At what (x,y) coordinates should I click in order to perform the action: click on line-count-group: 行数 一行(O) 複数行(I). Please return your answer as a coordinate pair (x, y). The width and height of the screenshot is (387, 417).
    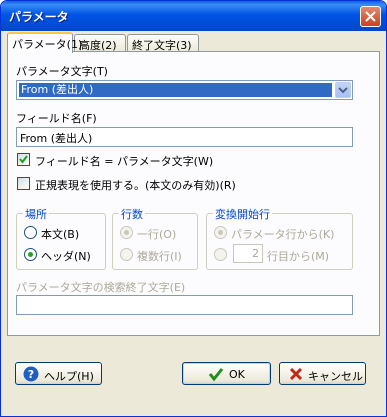
    Looking at the image, I should click on (155, 238).